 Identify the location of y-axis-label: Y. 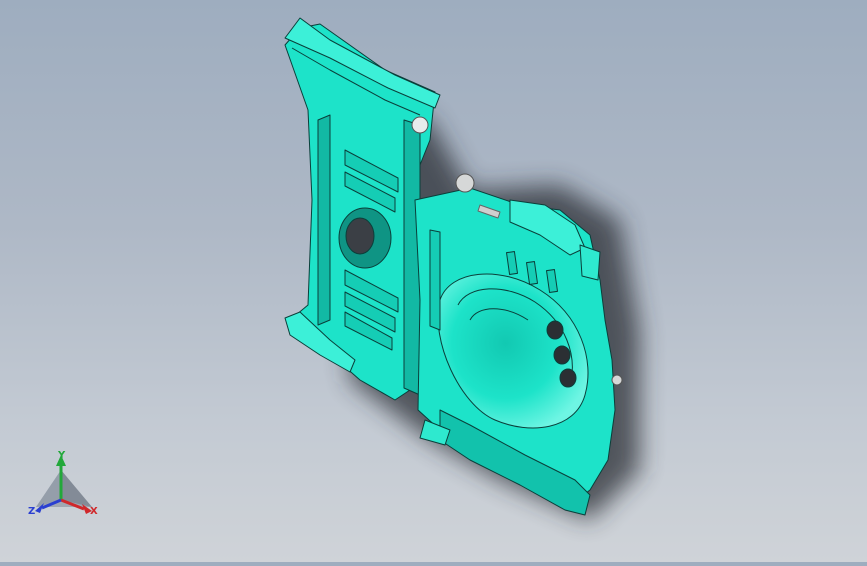
(62, 455).